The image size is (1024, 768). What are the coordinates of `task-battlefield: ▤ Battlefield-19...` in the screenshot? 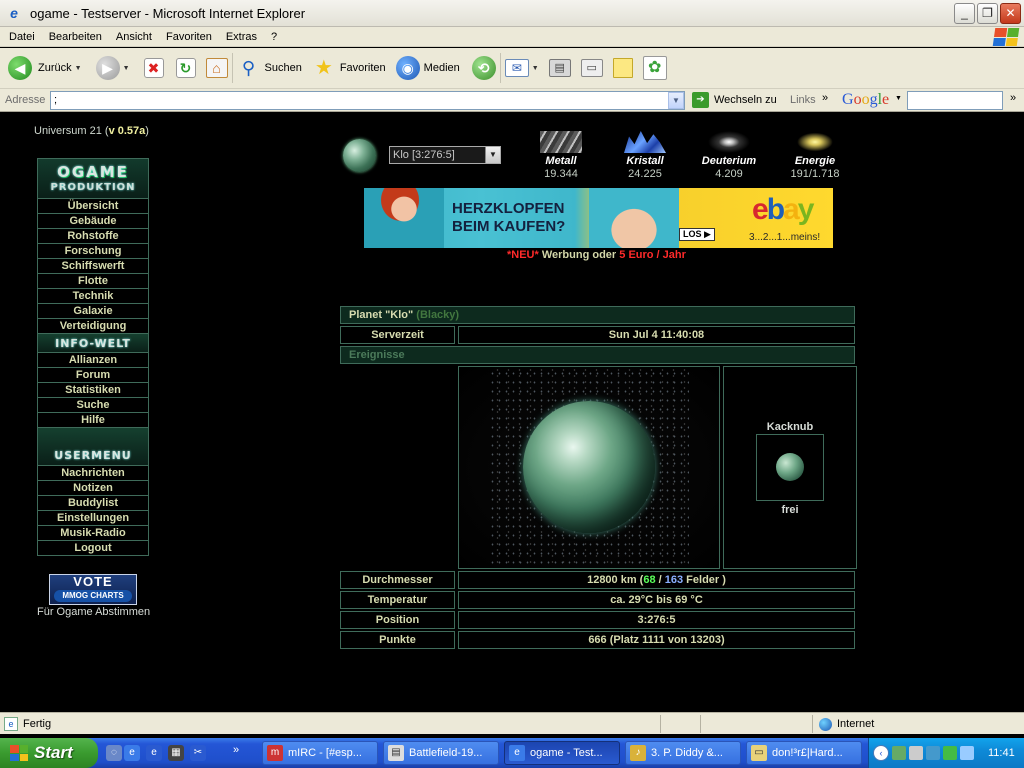 It's located at (441, 753).